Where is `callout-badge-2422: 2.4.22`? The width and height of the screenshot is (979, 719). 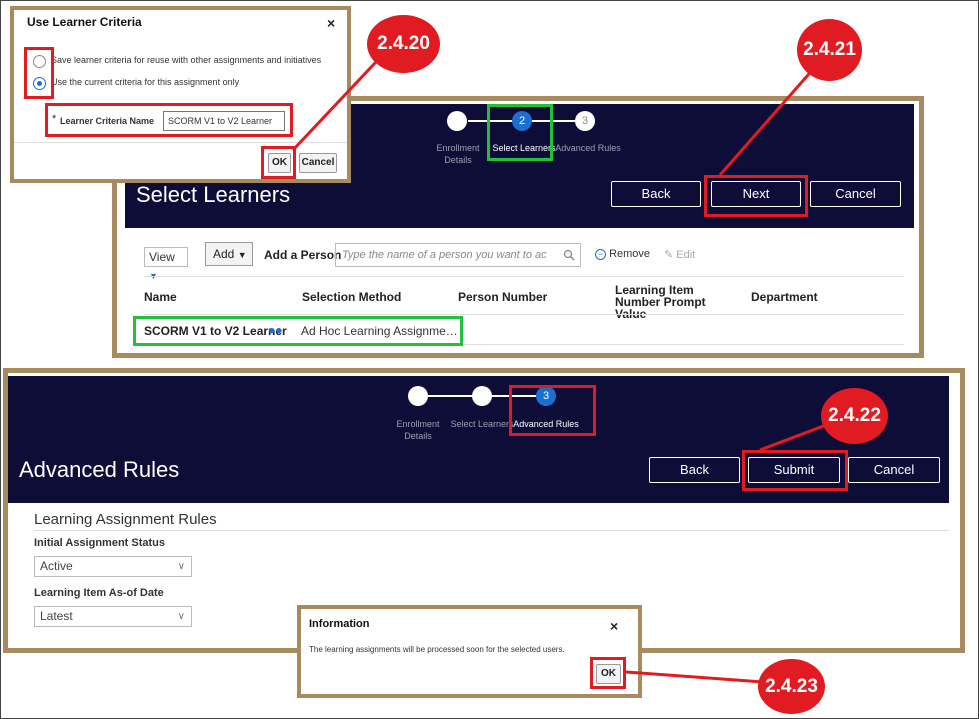 callout-badge-2422: 2.4.22 is located at coordinates (854, 416).